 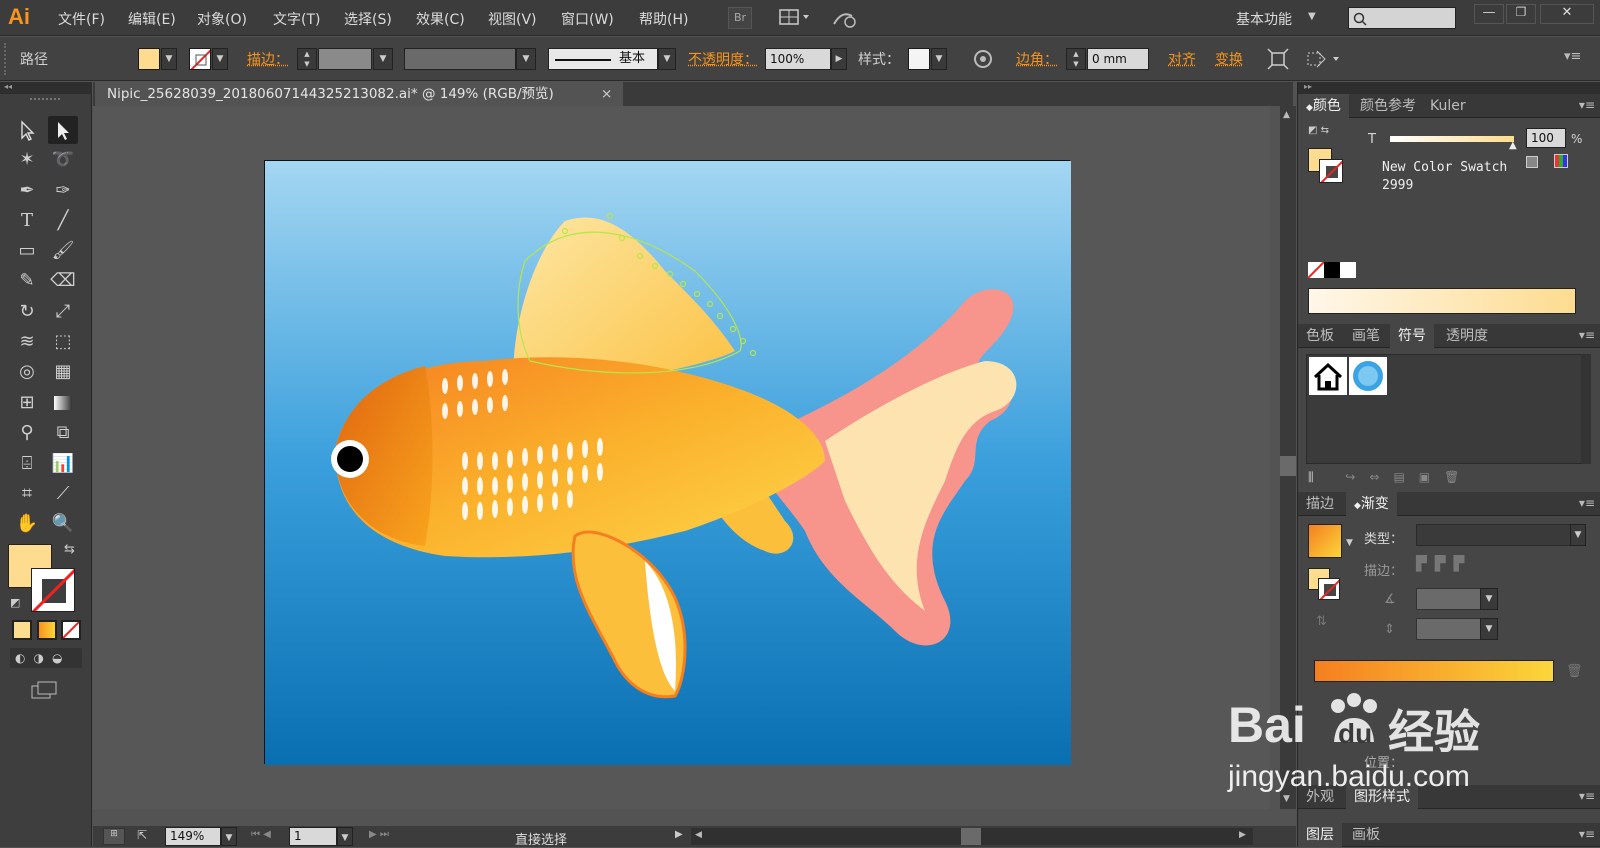 I want to click on black-color-chip, so click(x=1332, y=270).